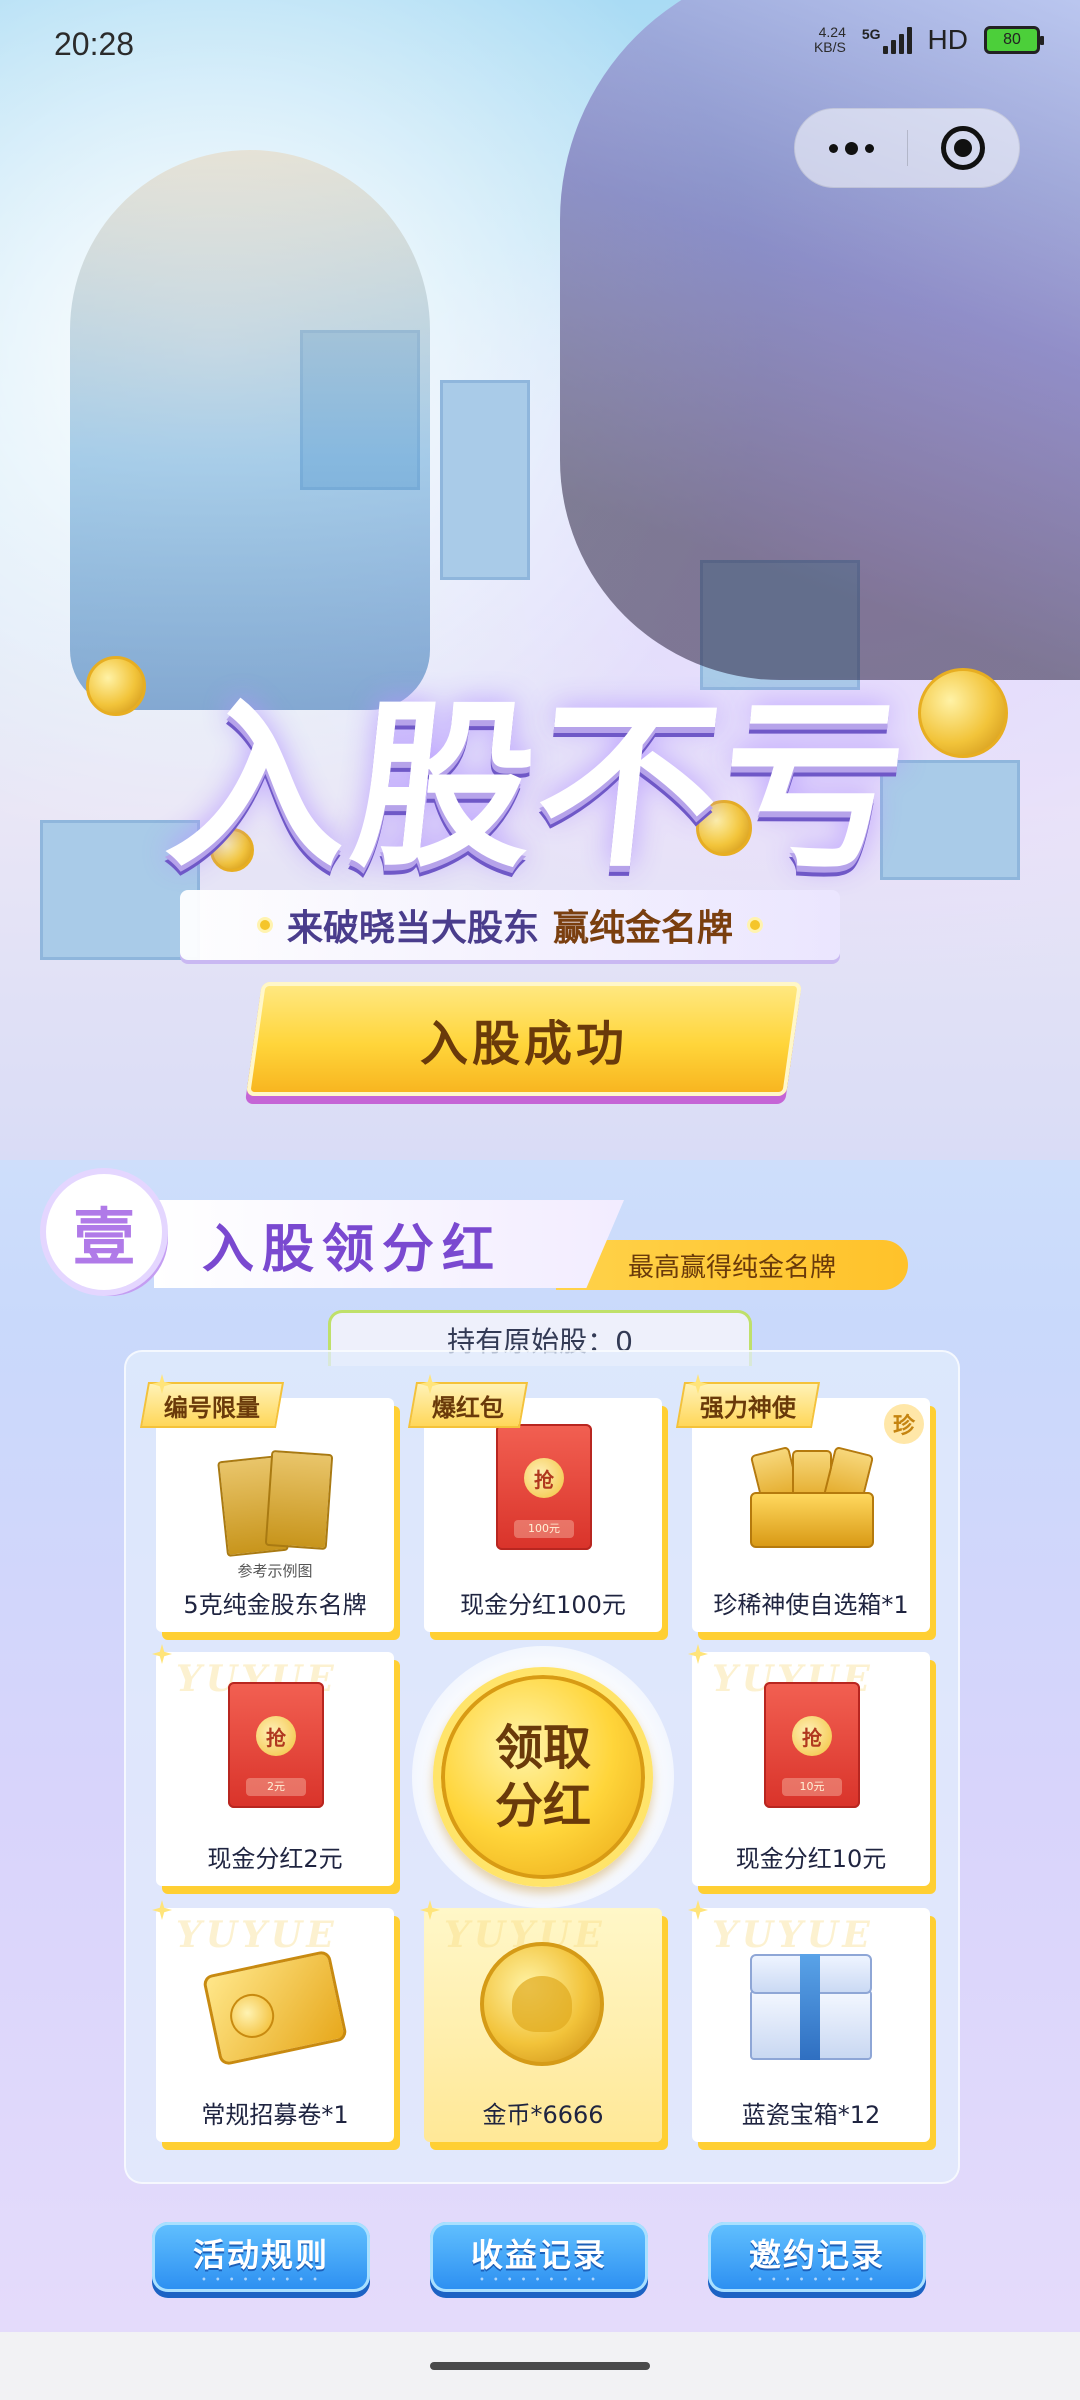  Describe the element at coordinates (947, 39) in the screenshot. I see `hd-indicator: HD` at that location.